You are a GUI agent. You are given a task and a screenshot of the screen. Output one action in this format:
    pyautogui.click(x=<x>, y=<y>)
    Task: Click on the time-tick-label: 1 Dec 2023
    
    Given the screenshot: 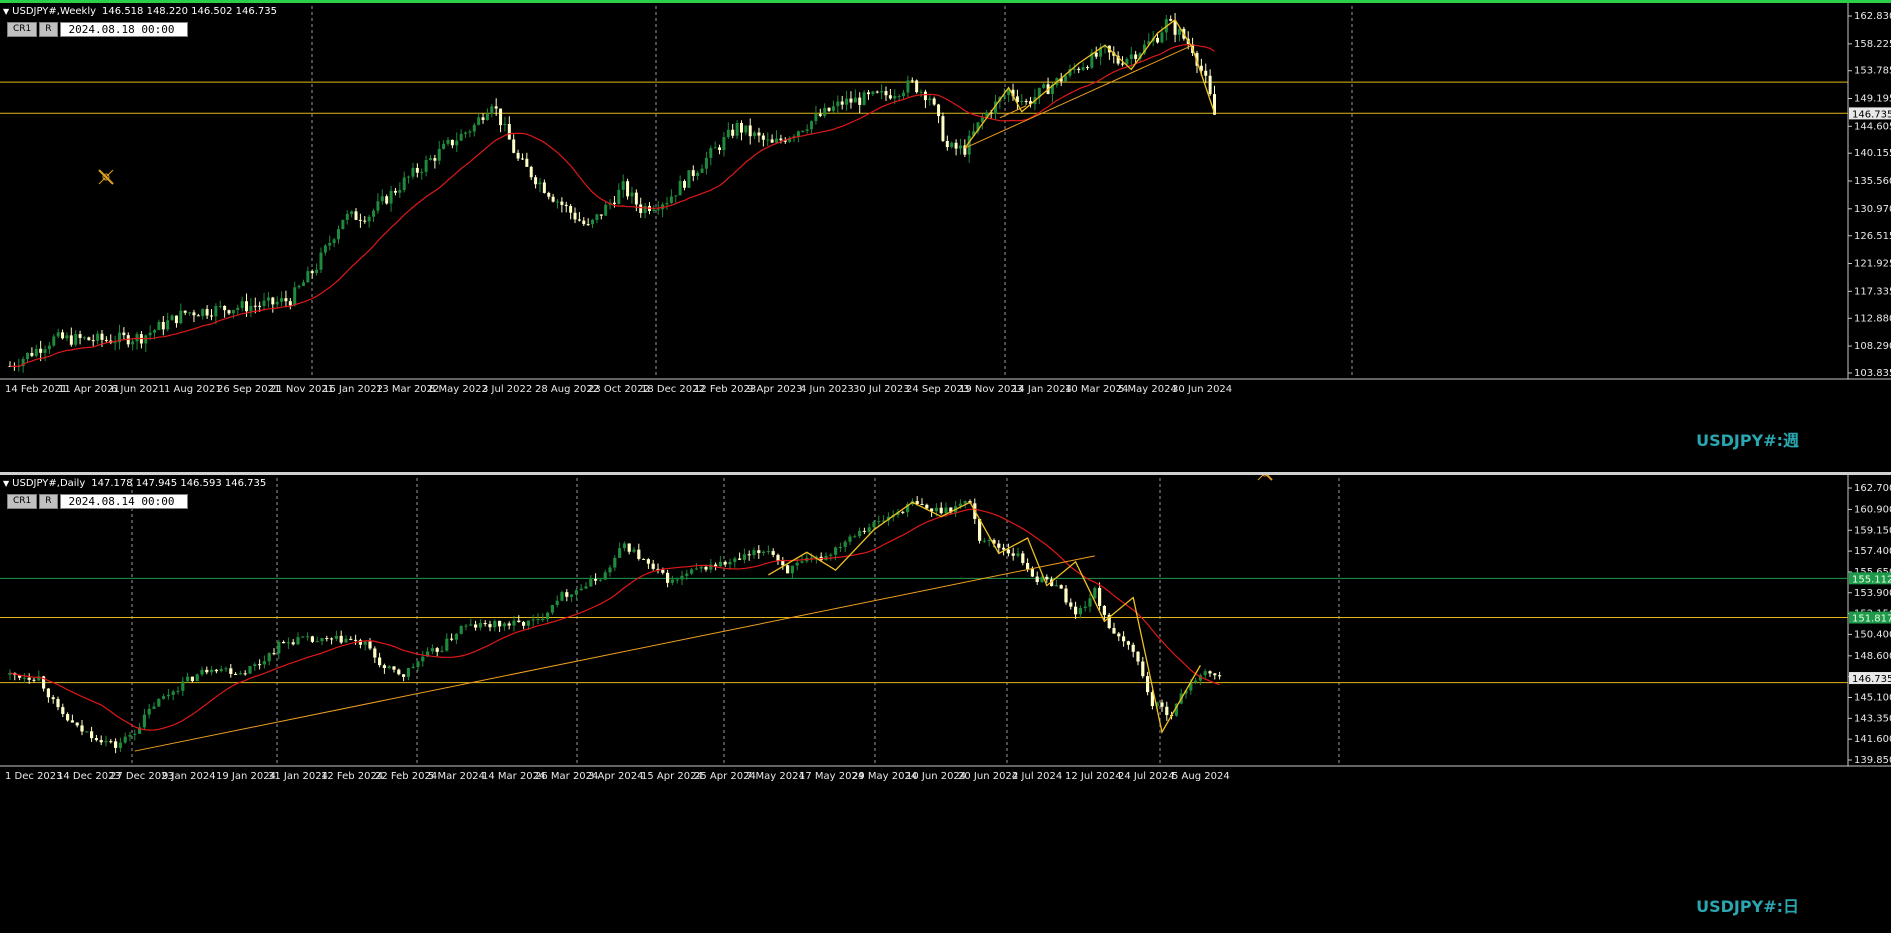 What is the action you would take?
    pyautogui.click(x=34, y=776)
    